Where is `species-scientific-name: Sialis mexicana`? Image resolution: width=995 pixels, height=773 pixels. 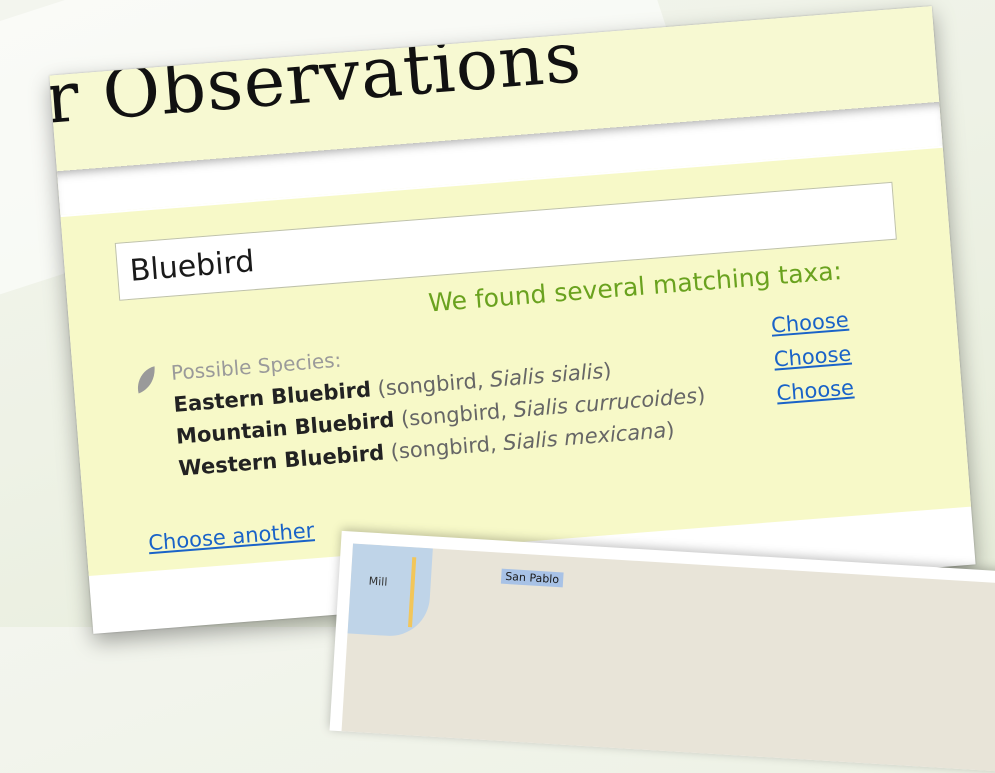 species-scientific-name: Sialis mexicana is located at coordinates (585, 437).